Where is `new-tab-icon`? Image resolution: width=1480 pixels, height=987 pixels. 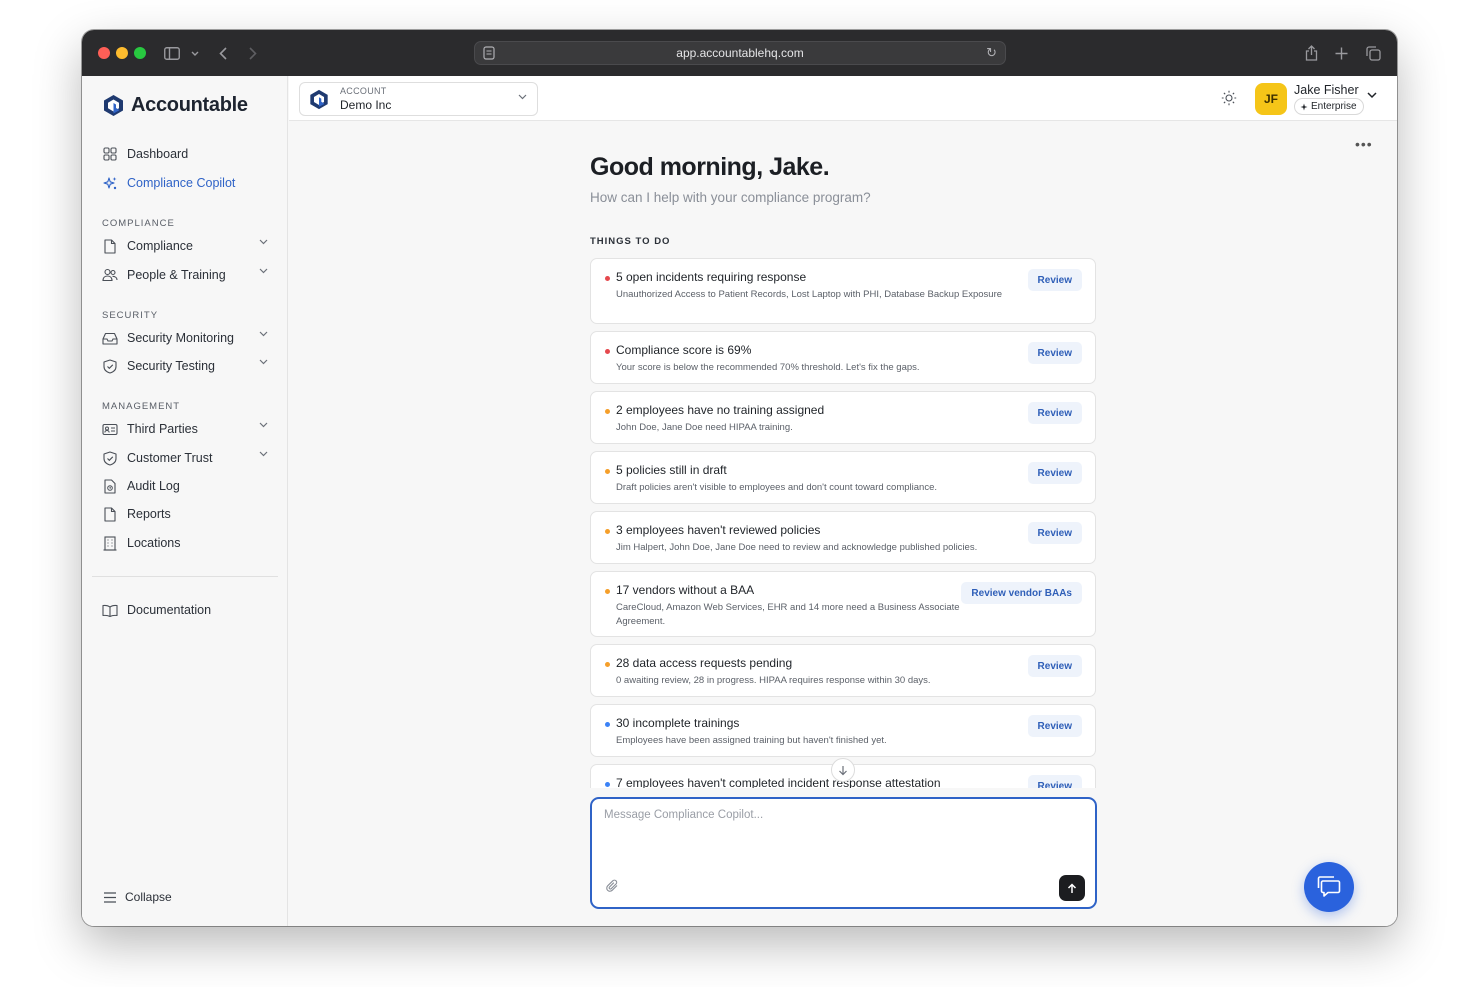
new-tab-icon is located at coordinates (1341, 53).